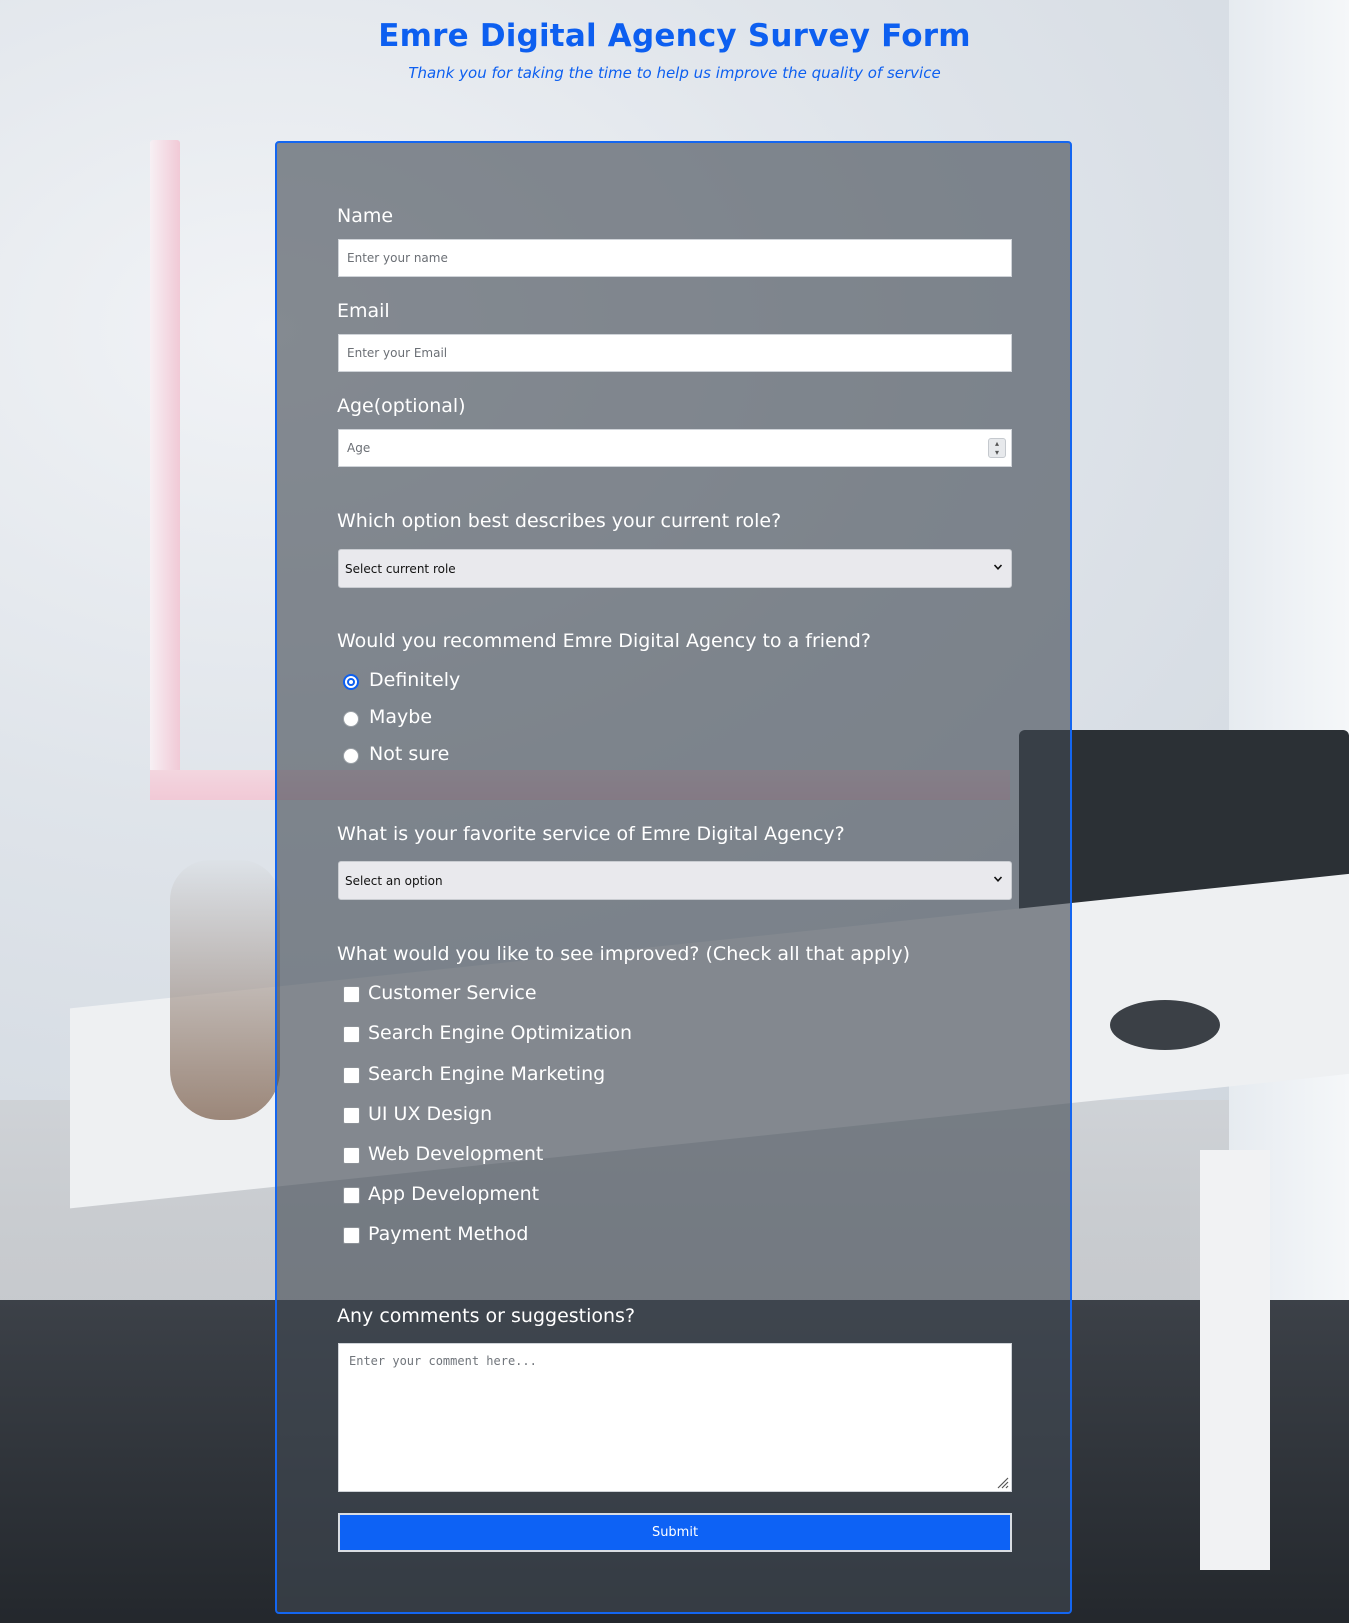 Image resolution: width=1349 pixels, height=1623 pixels. Describe the element at coordinates (365, 216) in the screenshot. I see `name-label: Name` at that location.